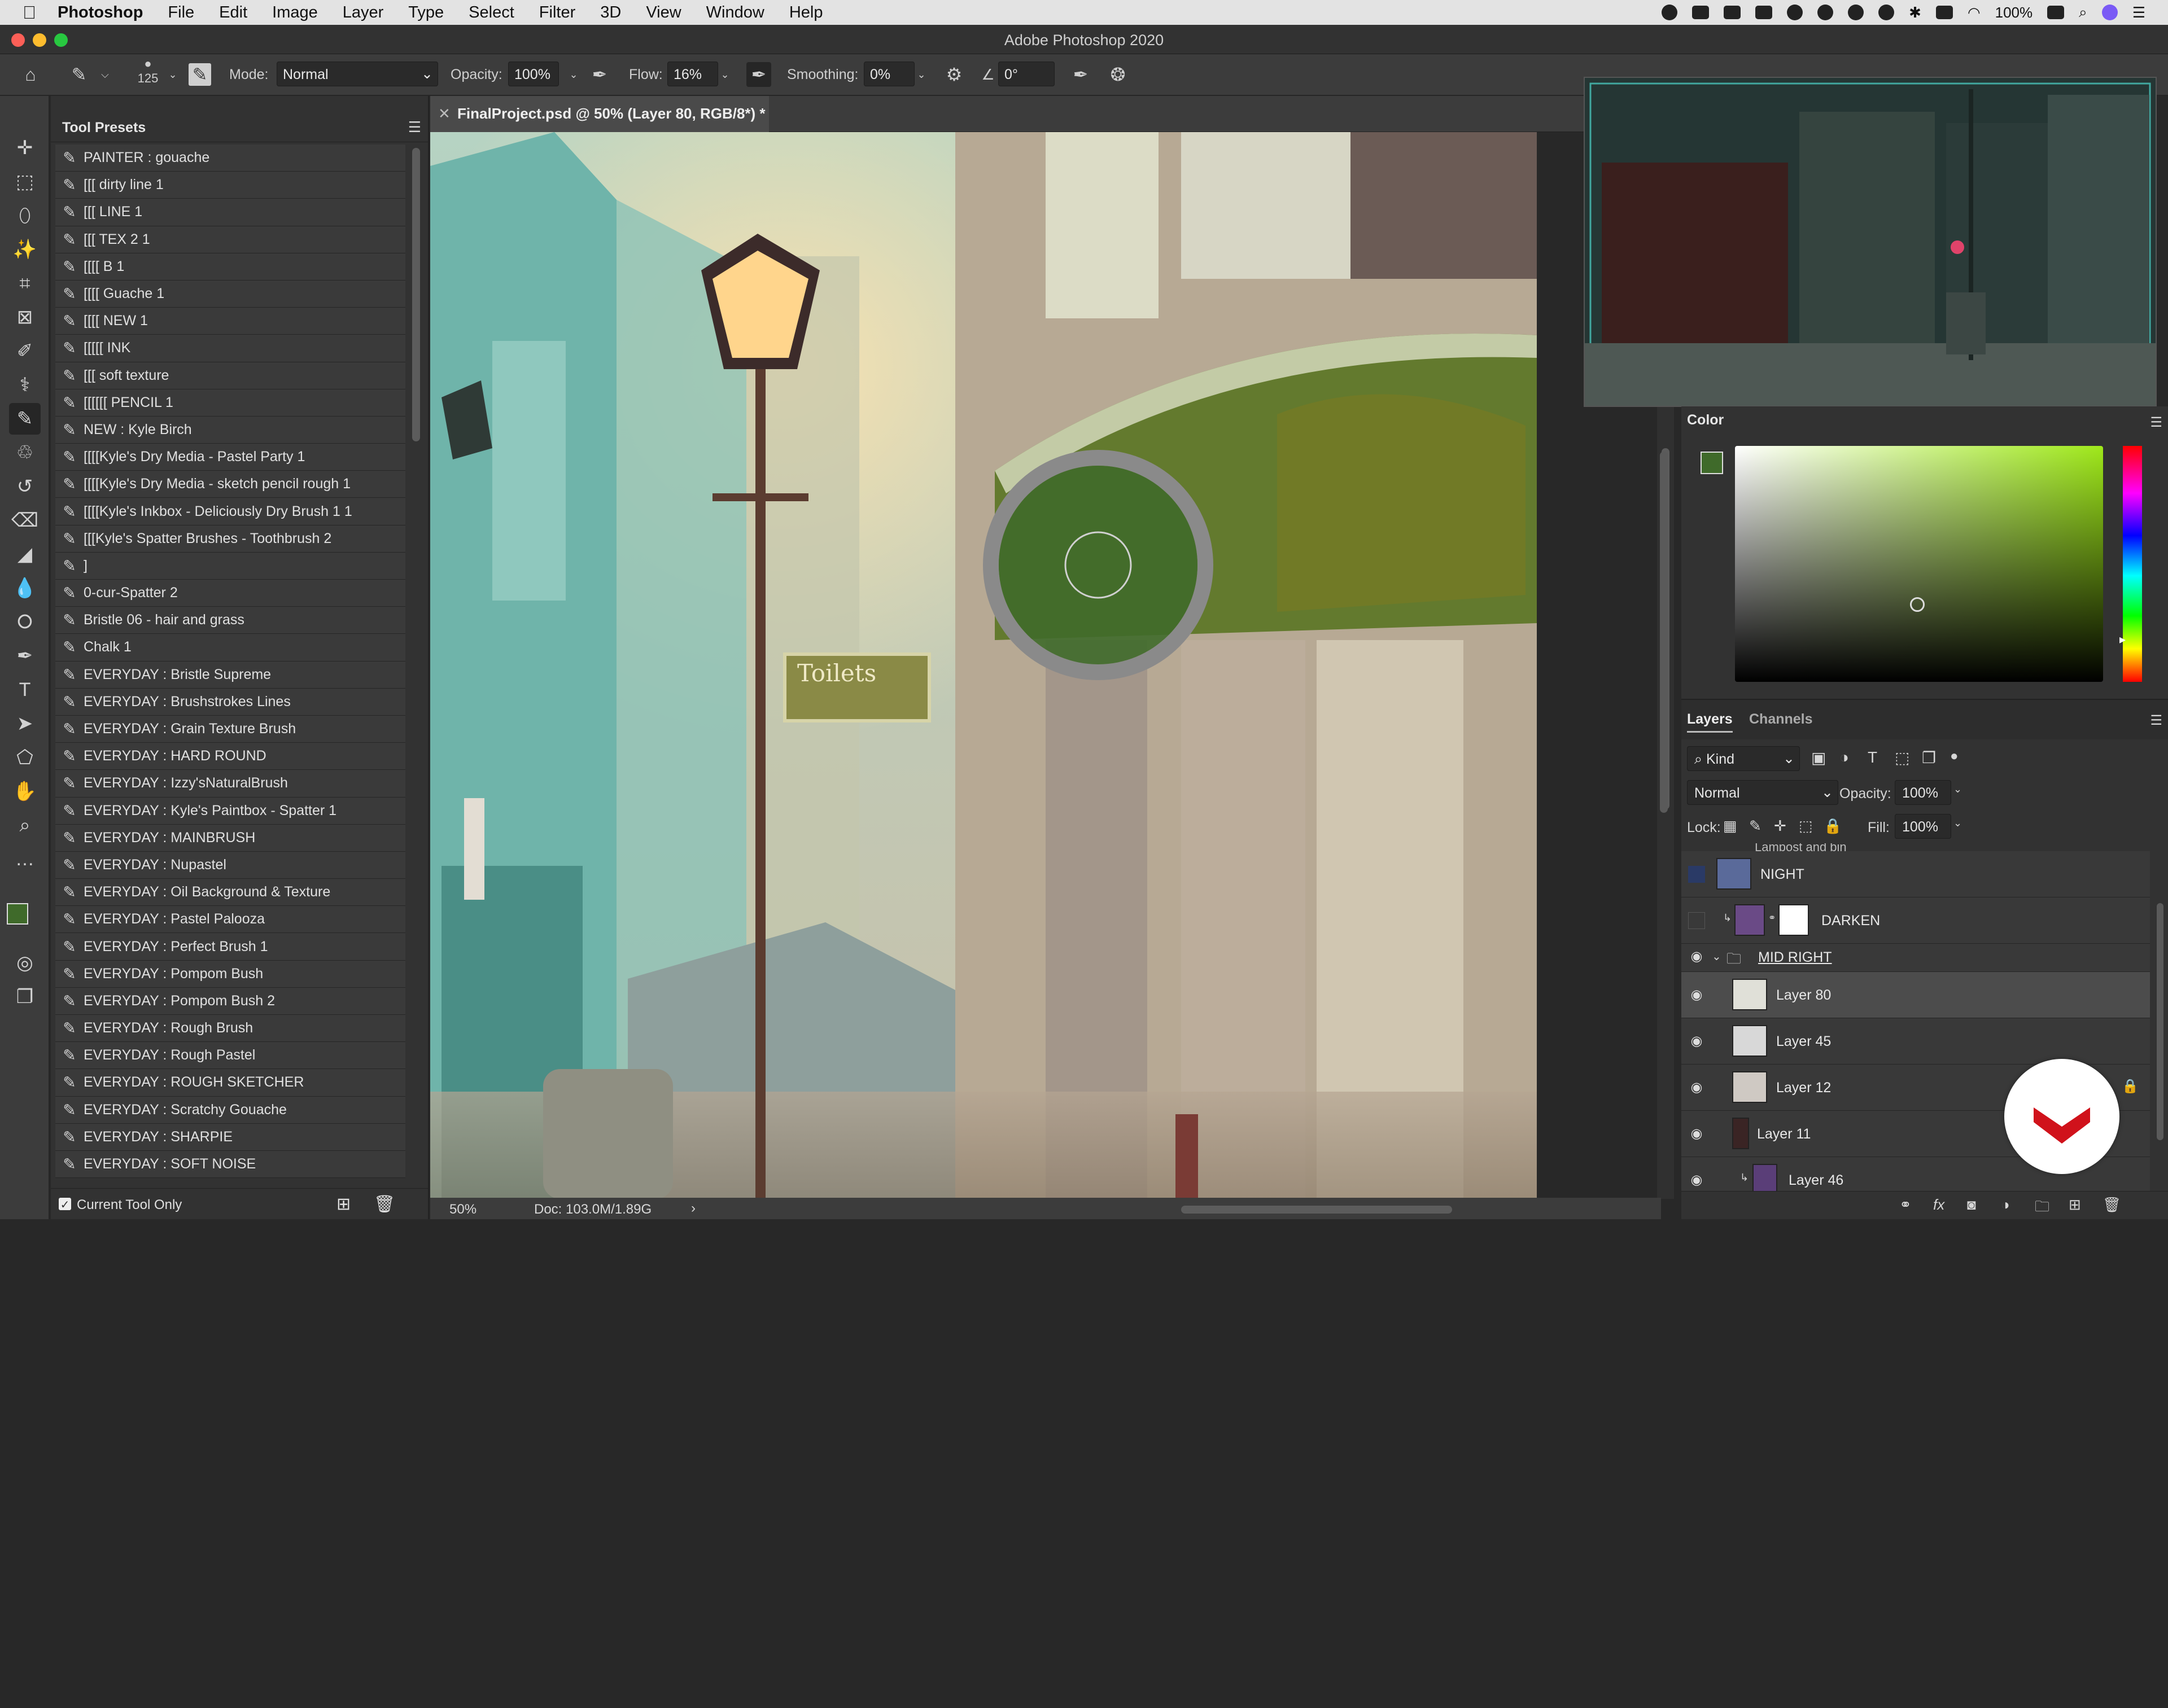  Describe the element at coordinates (230, 1056) in the screenshot. I see `preset-item: ✎ EVERYDAY : Rough Pastel` at that location.